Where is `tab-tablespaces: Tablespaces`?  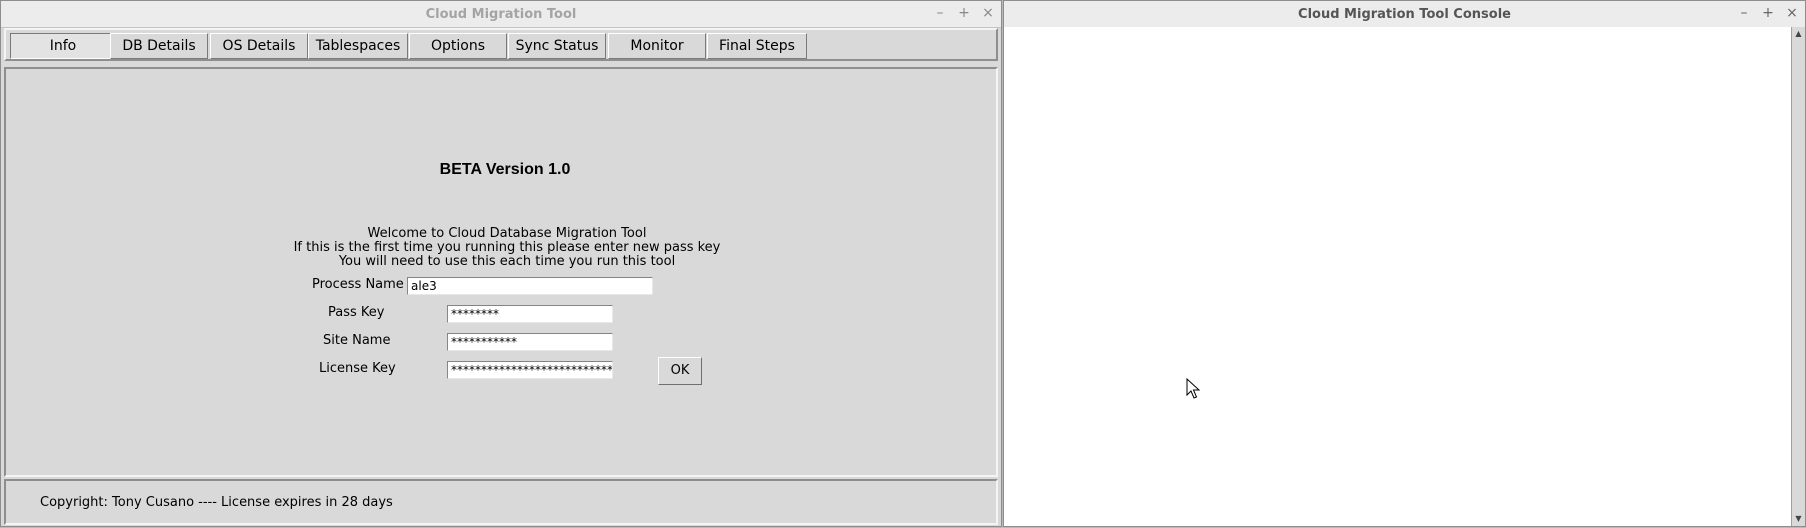 tab-tablespaces: Tablespaces is located at coordinates (358, 46).